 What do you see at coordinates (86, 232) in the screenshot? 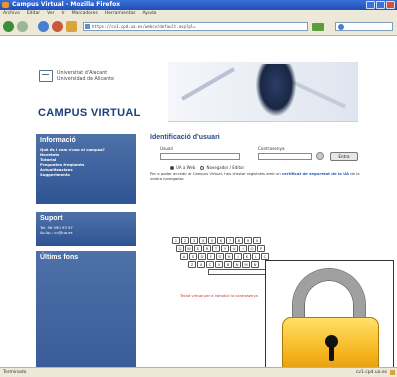
I see `support-email: Av.Ap.: cv@ua.es` at bounding box center [86, 232].